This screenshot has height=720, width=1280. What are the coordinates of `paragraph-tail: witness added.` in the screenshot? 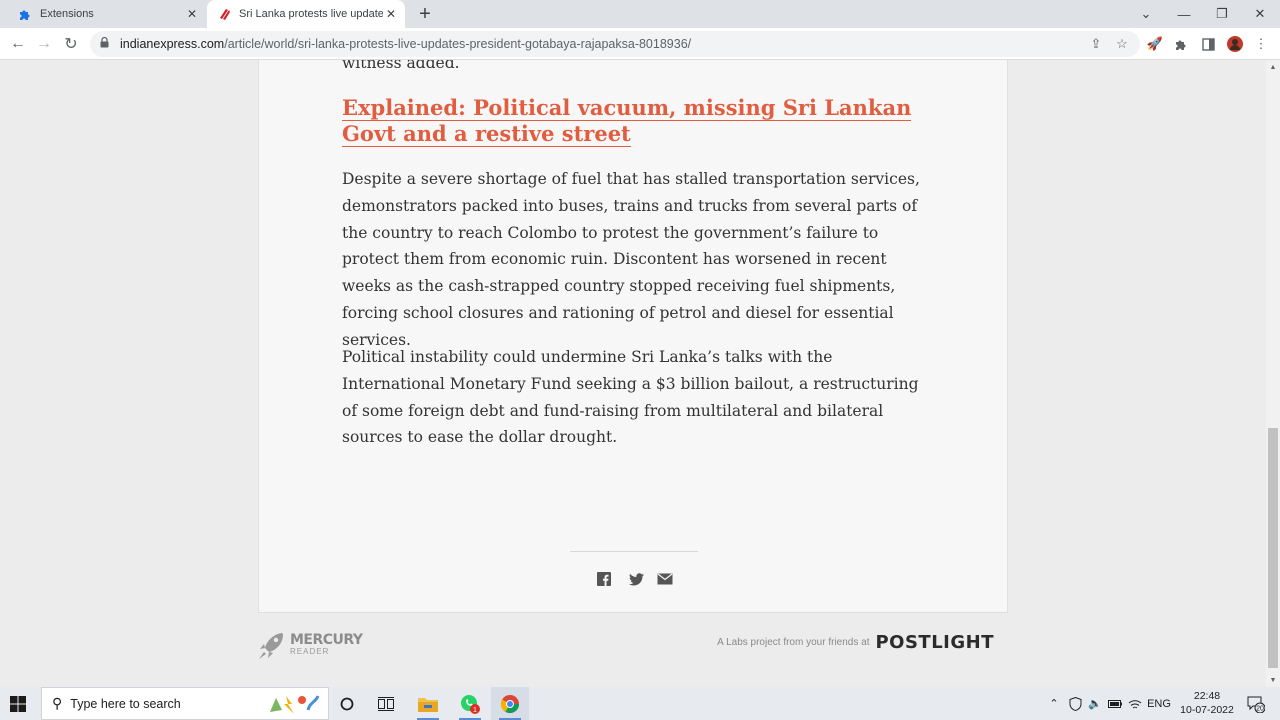 It's located at (401, 66).